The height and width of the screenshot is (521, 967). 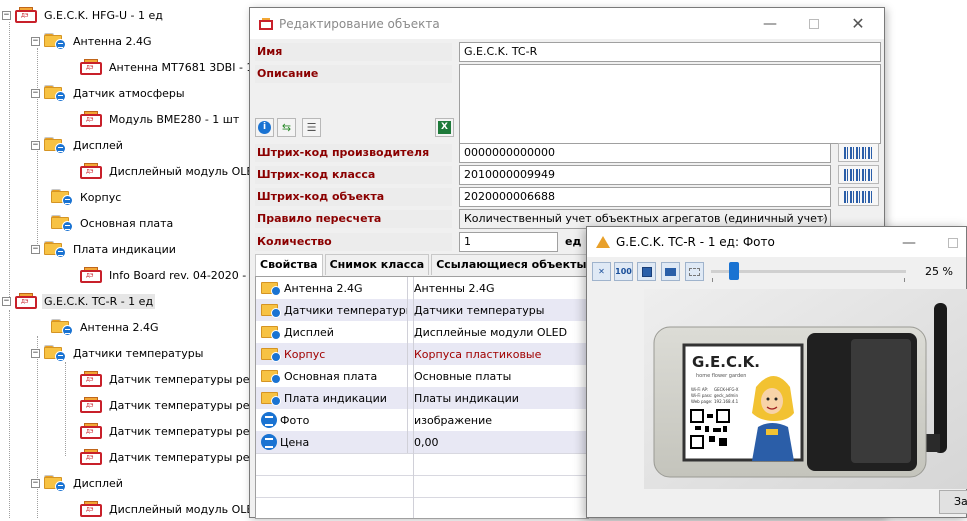 What do you see at coordinates (189, 431) in the screenshot?
I see `tree-node-label: Датчик температуры резис` at bounding box center [189, 431].